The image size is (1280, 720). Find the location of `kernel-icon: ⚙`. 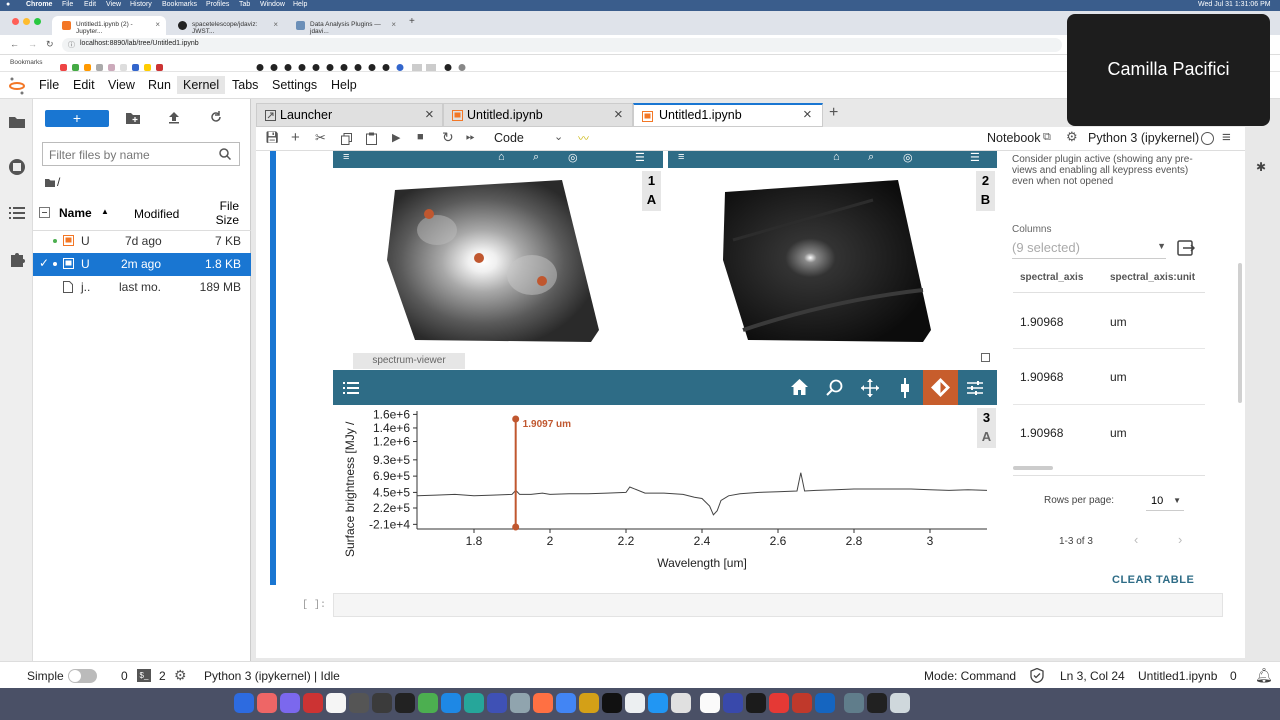

kernel-icon: ⚙ is located at coordinates (180, 675).